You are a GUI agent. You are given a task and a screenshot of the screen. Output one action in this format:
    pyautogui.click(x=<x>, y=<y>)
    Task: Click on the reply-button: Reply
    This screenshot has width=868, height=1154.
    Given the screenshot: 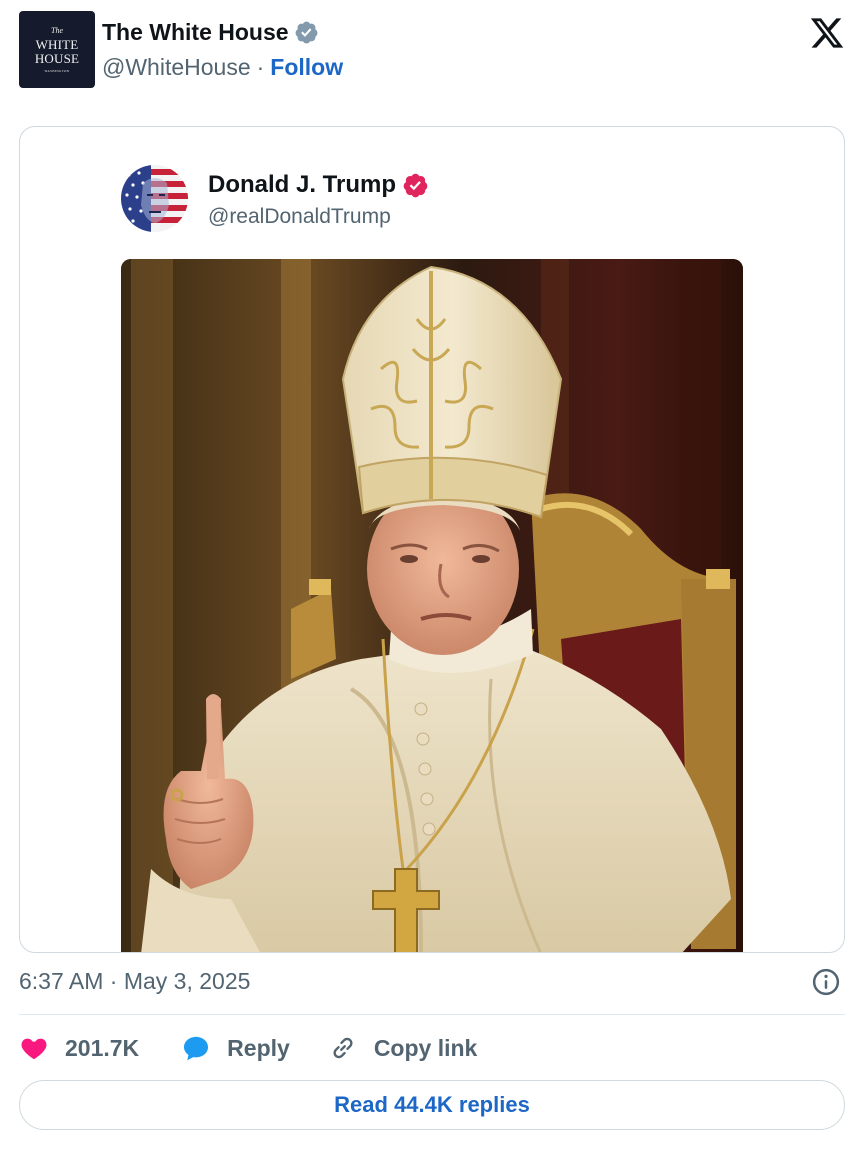 What is the action you would take?
    pyautogui.click(x=235, y=1048)
    